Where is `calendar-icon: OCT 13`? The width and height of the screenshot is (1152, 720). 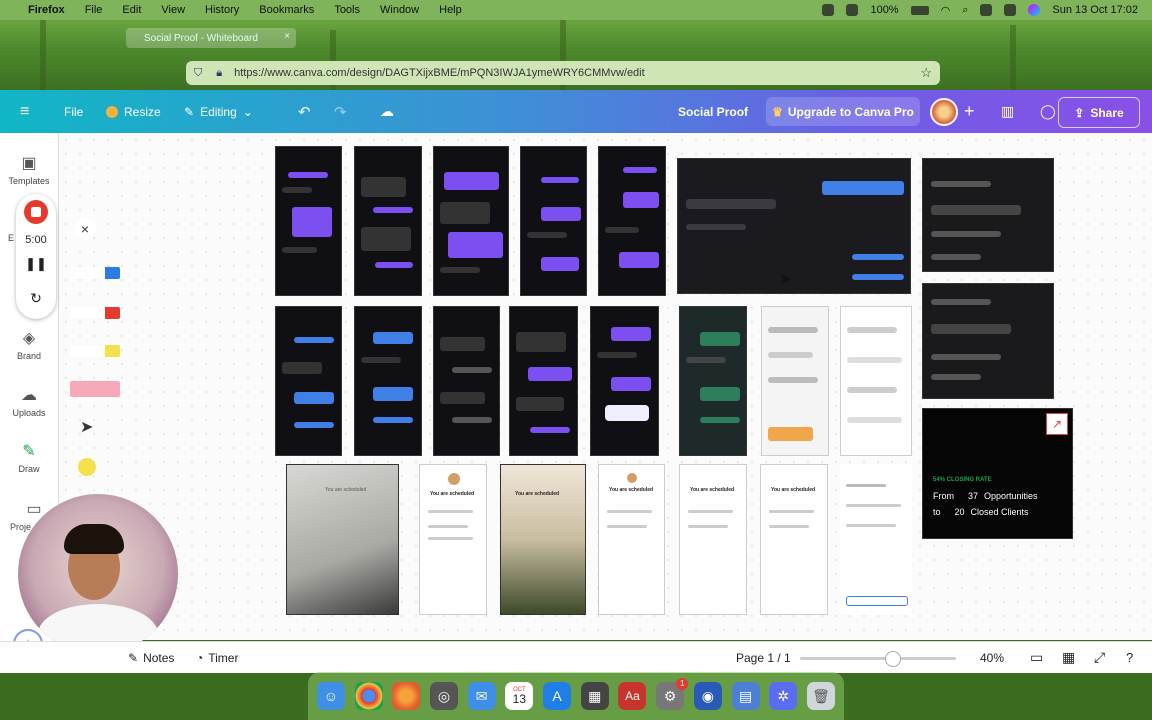 calendar-icon: OCT 13 is located at coordinates (519, 696).